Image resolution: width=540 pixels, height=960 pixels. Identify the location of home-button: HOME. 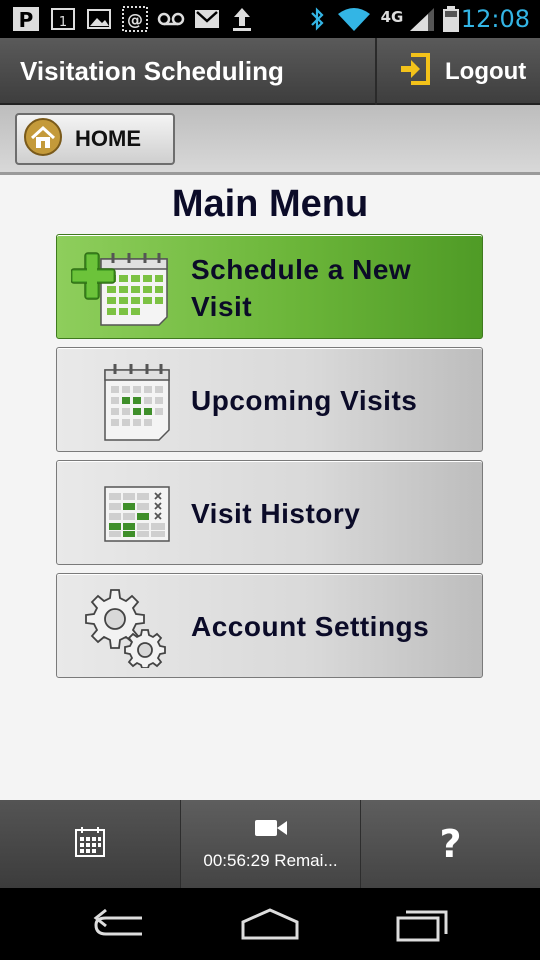
(95, 139).